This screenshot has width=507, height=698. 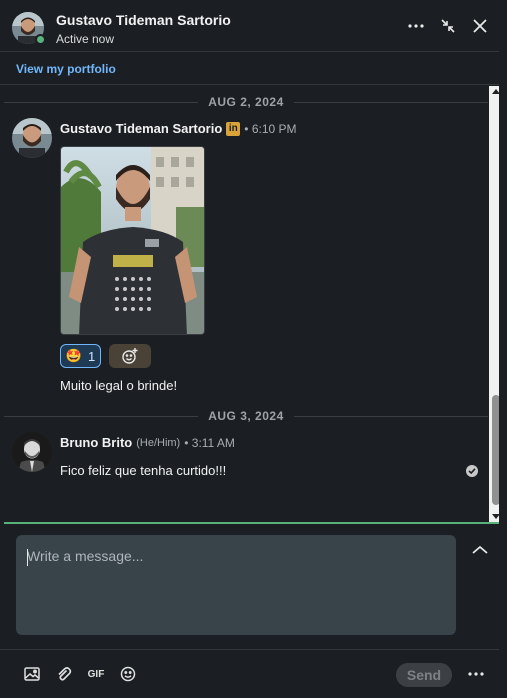 I want to click on more-options-button, so click(x=416, y=26).